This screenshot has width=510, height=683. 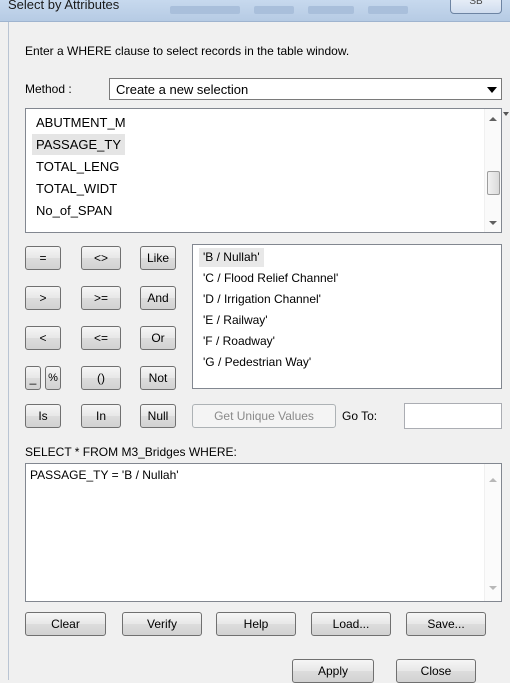 I want to click on field-item: No_of_SPAN, so click(x=74, y=210).